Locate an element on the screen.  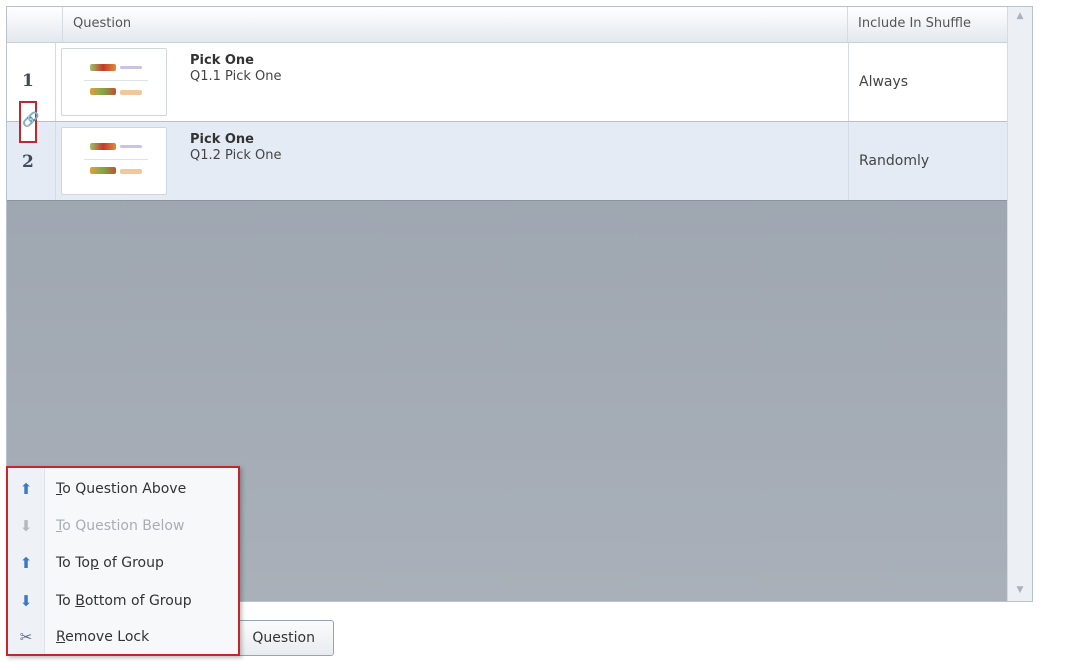
column-header-question: Question is located at coordinates (455, 24).